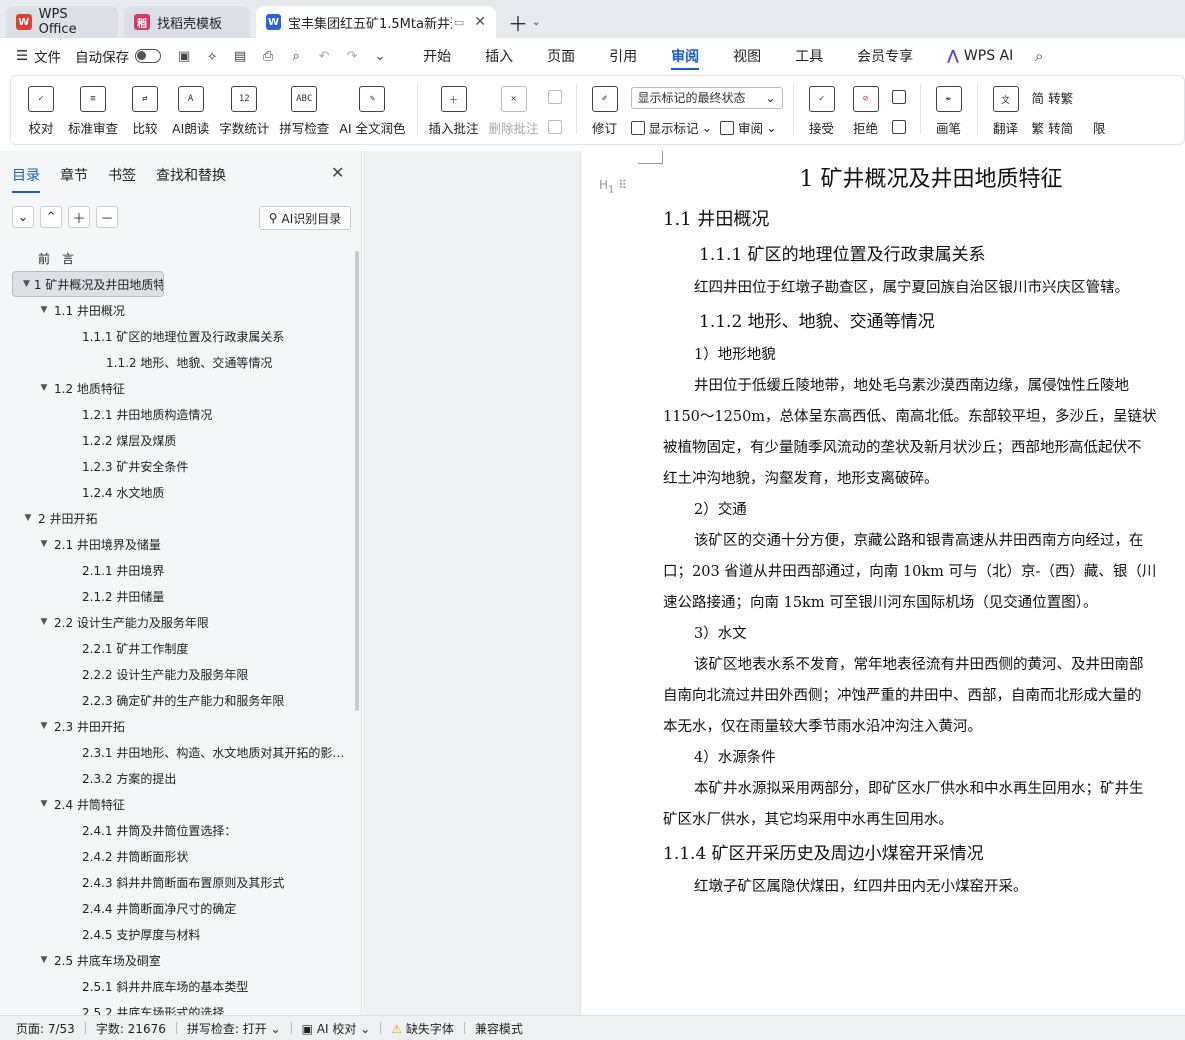  I want to click on translate-button: 文翻译, so click(1006, 112).